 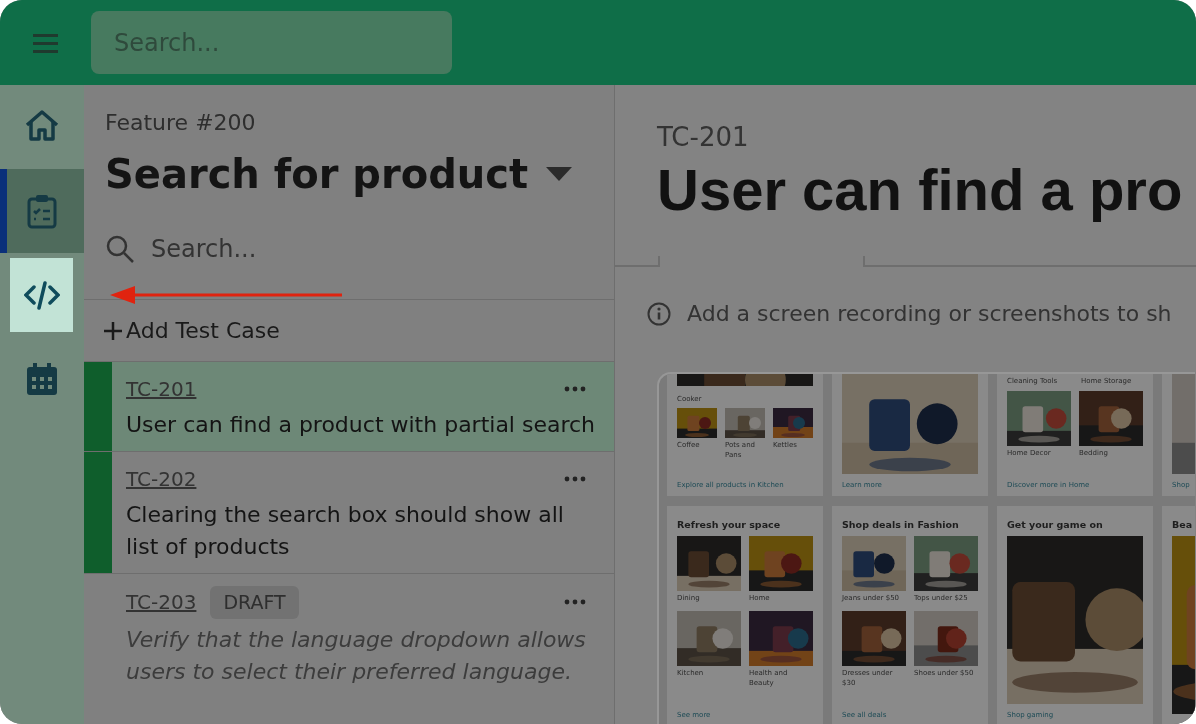 What do you see at coordinates (1183, 525) in the screenshot?
I see `card-title: Bea` at bounding box center [1183, 525].